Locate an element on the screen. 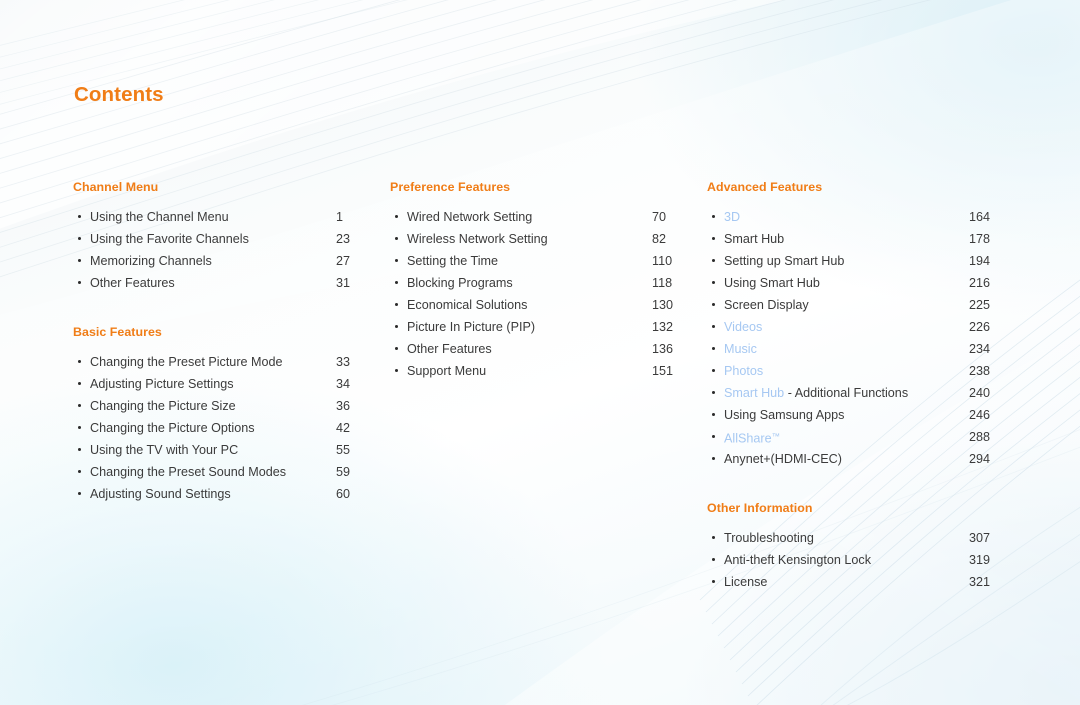 This screenshot has height=705, width=1080. toc-entry-page-number: 288 is located at coordinates (980, 437).